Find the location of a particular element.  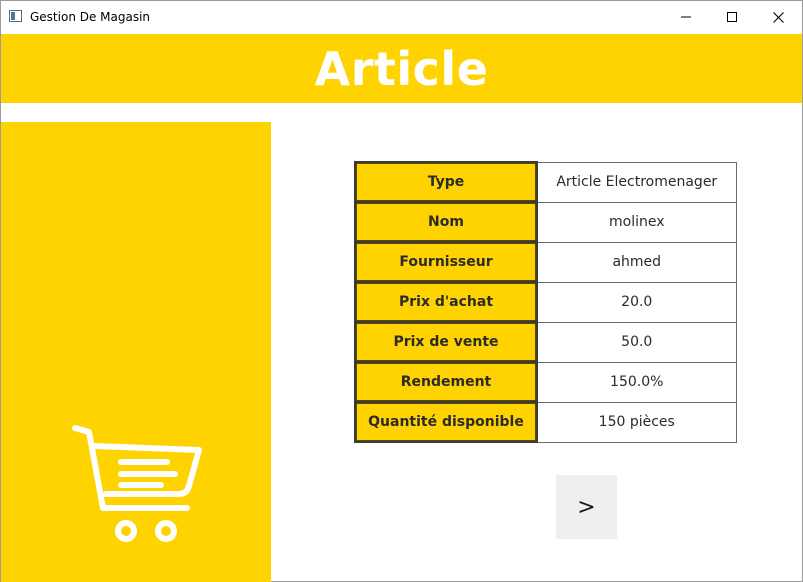

value-nom: molinex is located at coordinates (636, 222).